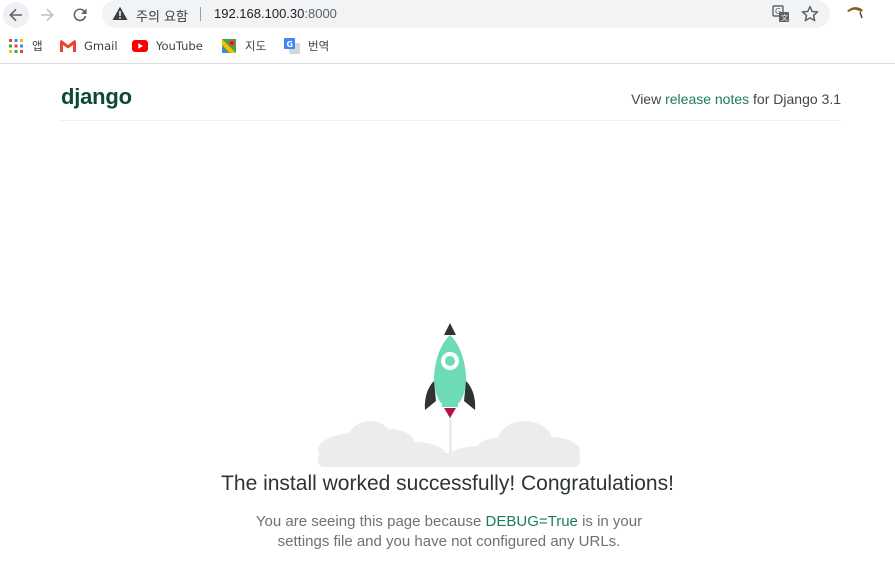 The height and width of the screenshot is (579, 895). I want to click on apps-grid-icon, so click(16, 46).